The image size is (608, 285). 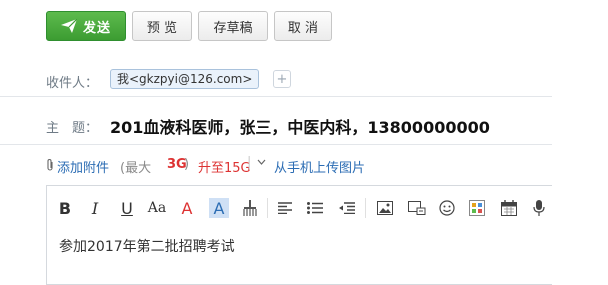 I want to click on attachment-bar: 添加附件 (最大 3G ) 升至15G | 从手机上传图片, so click(x=296, y=165).